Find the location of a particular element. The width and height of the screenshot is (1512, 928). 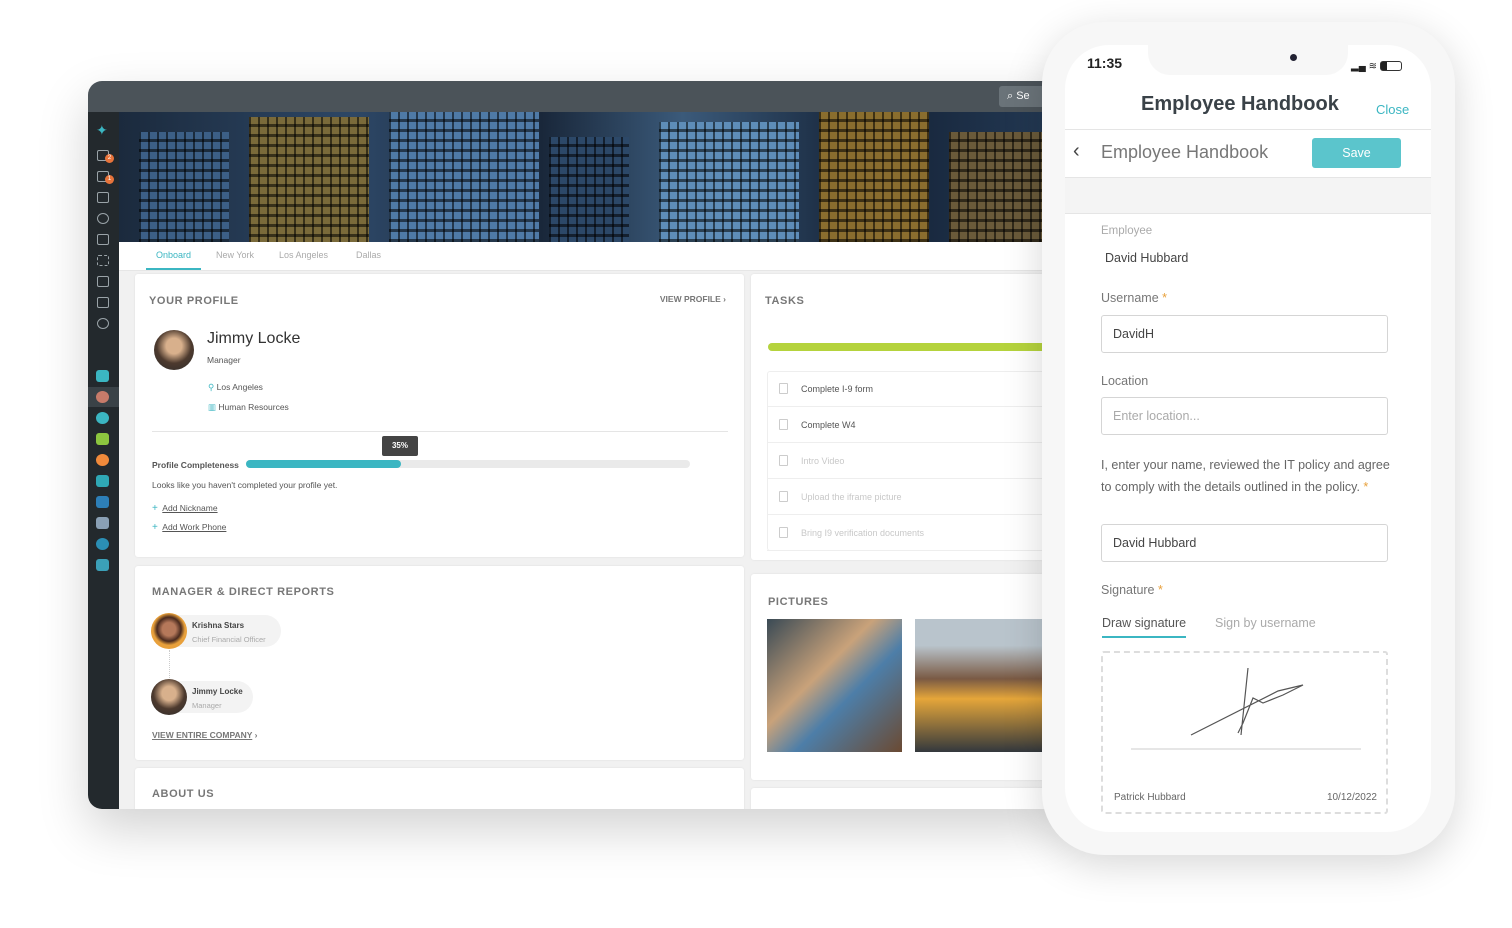

profile-location: ⚲ Los Angeles is located at coordinates (235, 387).